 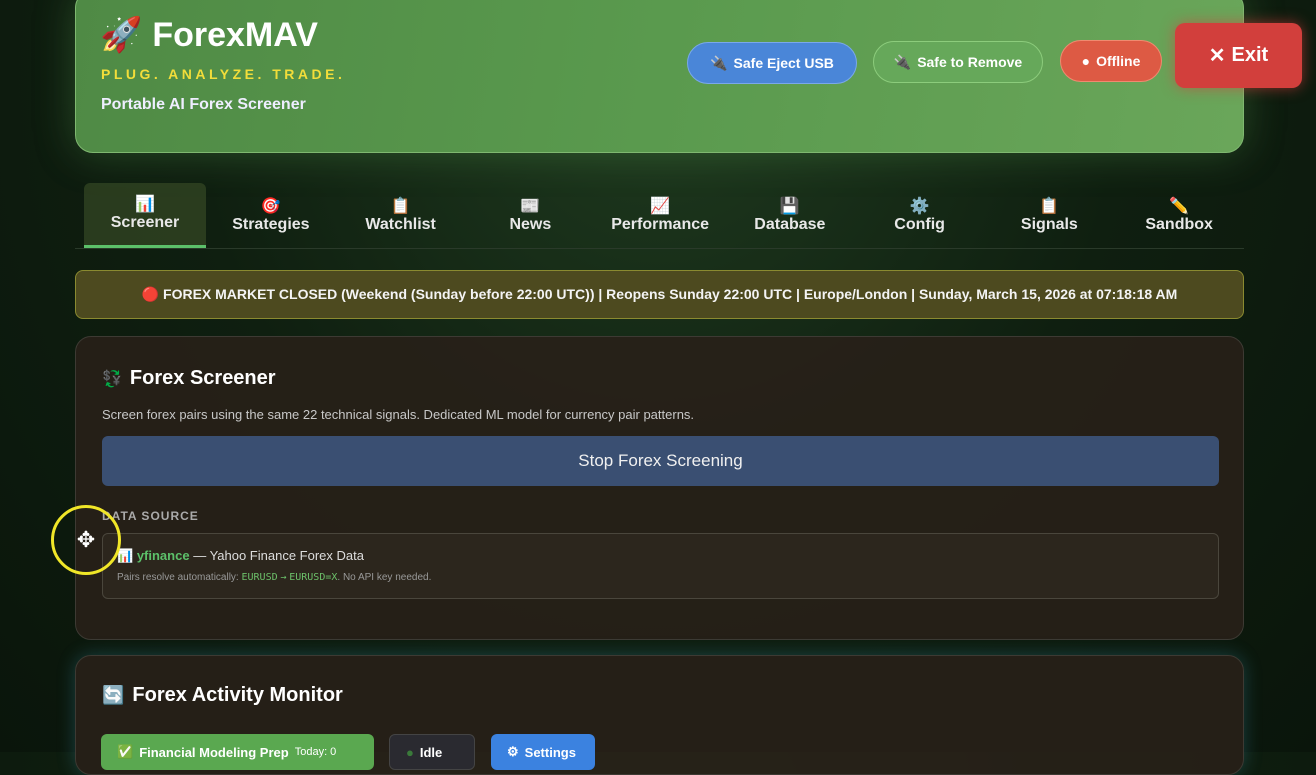 What do you see at coordinates (235, 34) in the screenshot?
I see `app-title: ForexMAV` at bounding box center [235, 34].